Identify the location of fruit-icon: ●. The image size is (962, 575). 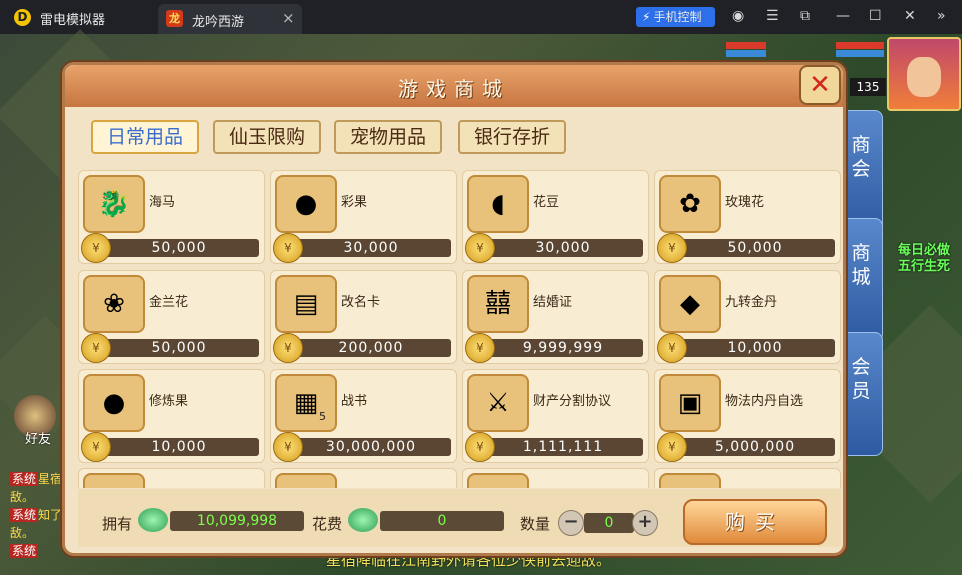
(306, 204).